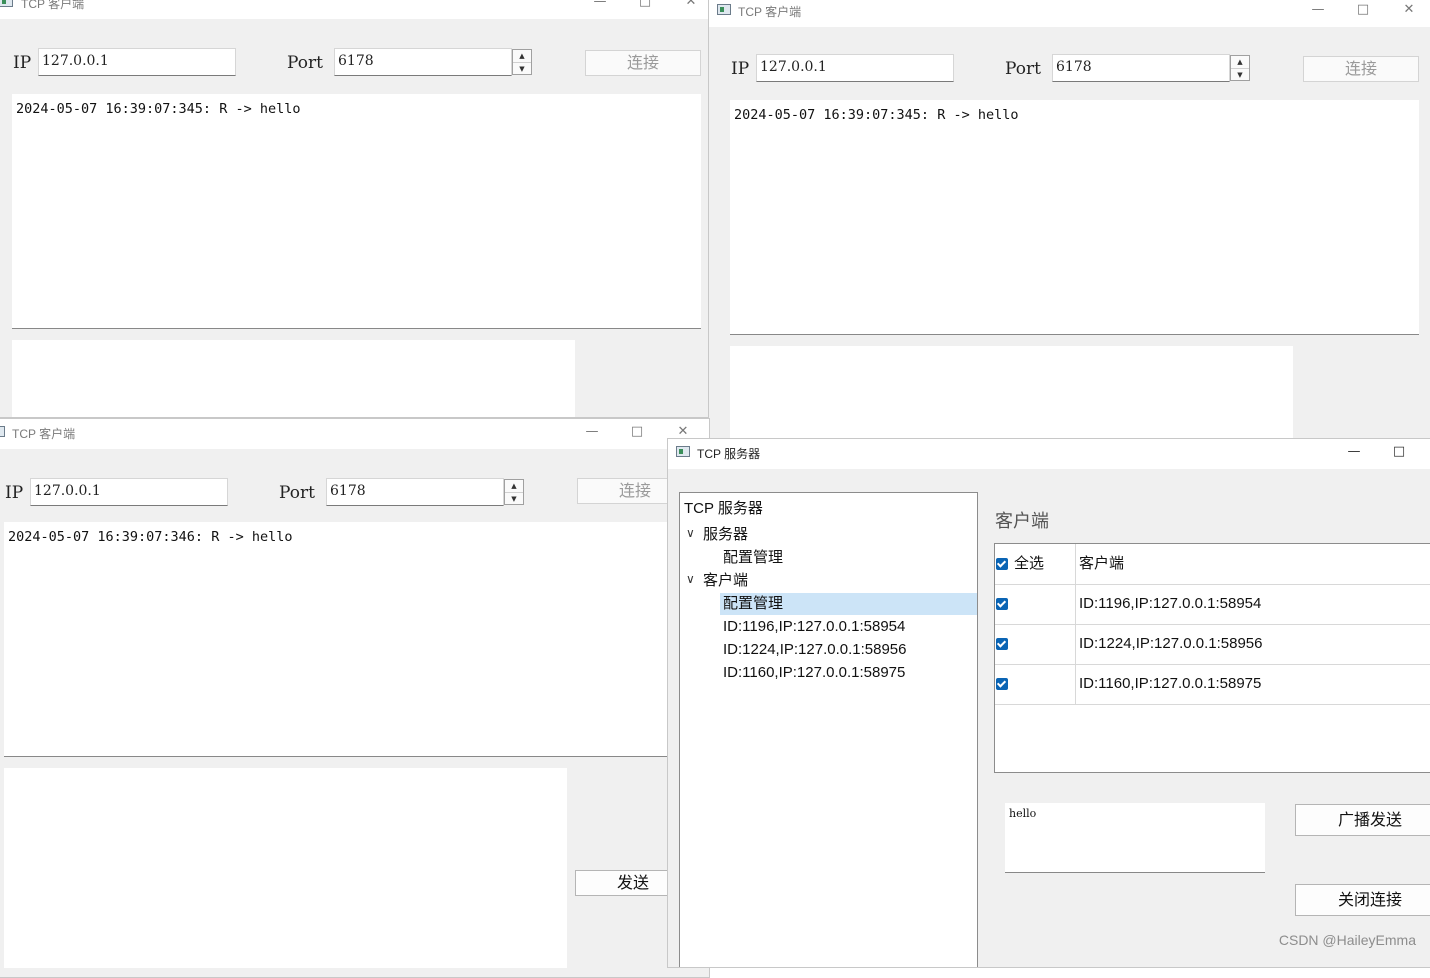 The width and height of the screenshot is (1430, 978). What do you see at coordinates (1002, 564) in the screenshot?
I see `select-all-checkbox` at bounding box center [1002, 564].